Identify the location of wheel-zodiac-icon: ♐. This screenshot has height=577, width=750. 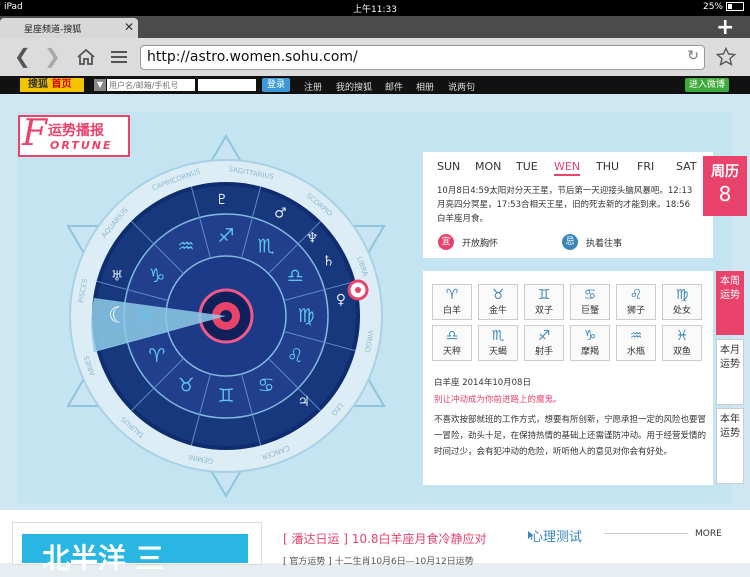
(225, 236).